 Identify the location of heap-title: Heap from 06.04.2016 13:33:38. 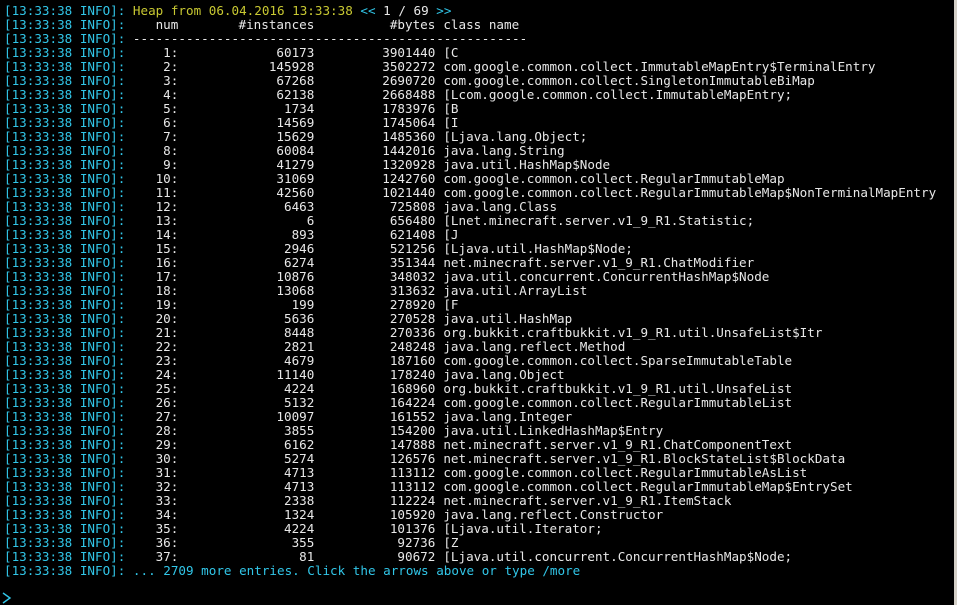
(242, 11).